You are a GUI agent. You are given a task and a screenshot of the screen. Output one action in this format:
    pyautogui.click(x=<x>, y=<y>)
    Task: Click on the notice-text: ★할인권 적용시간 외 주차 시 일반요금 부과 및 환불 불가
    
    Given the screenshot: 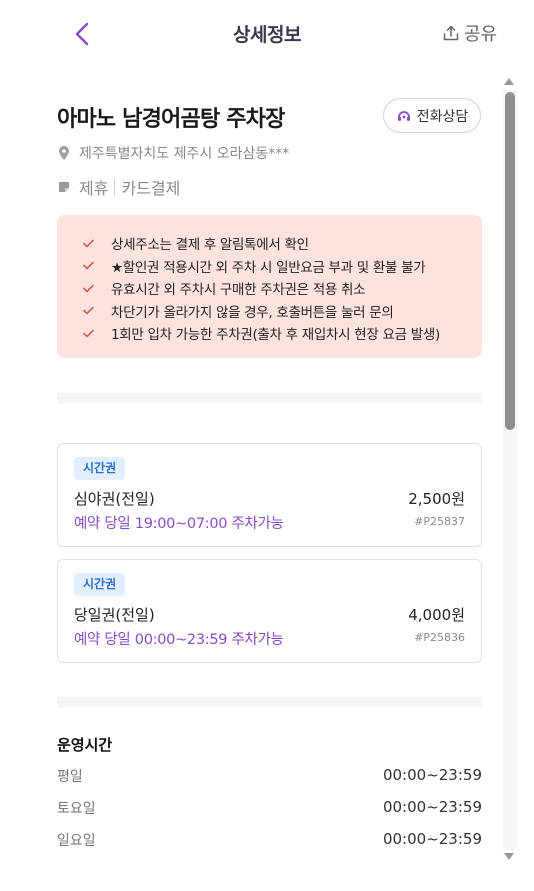 What is the action you would take?
    pyautogui.click(x=268, y=267)
    